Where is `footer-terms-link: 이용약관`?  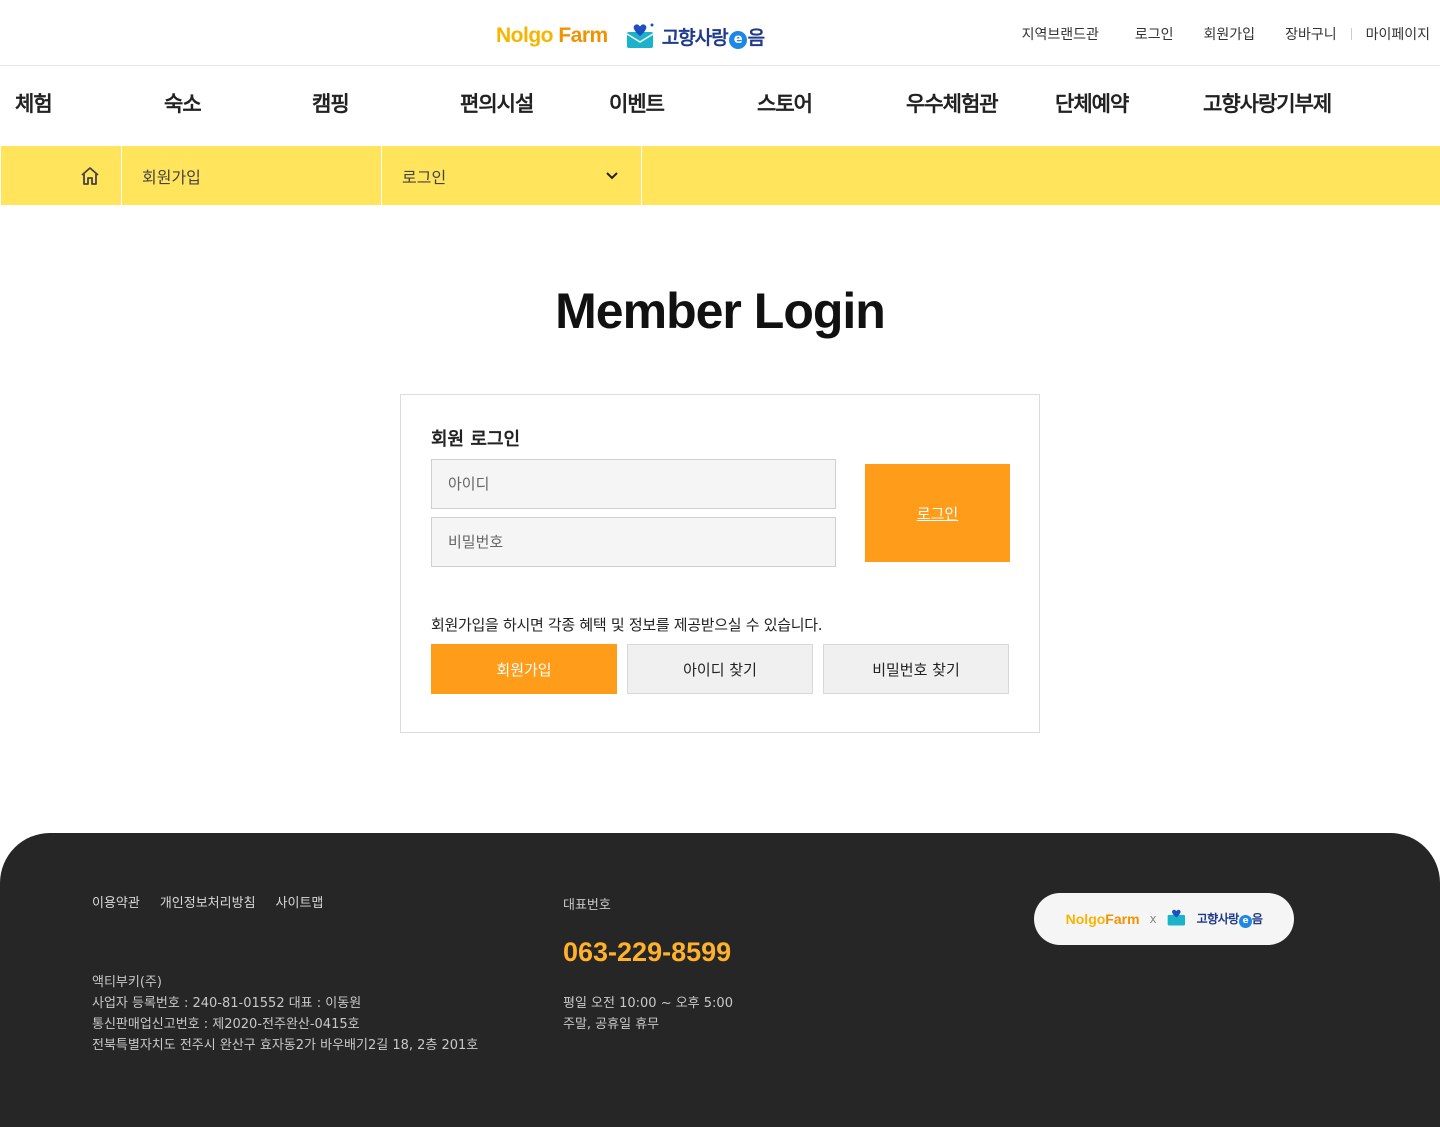 footer-terms-link: 이용약관 is located at coordinates (116, 901).